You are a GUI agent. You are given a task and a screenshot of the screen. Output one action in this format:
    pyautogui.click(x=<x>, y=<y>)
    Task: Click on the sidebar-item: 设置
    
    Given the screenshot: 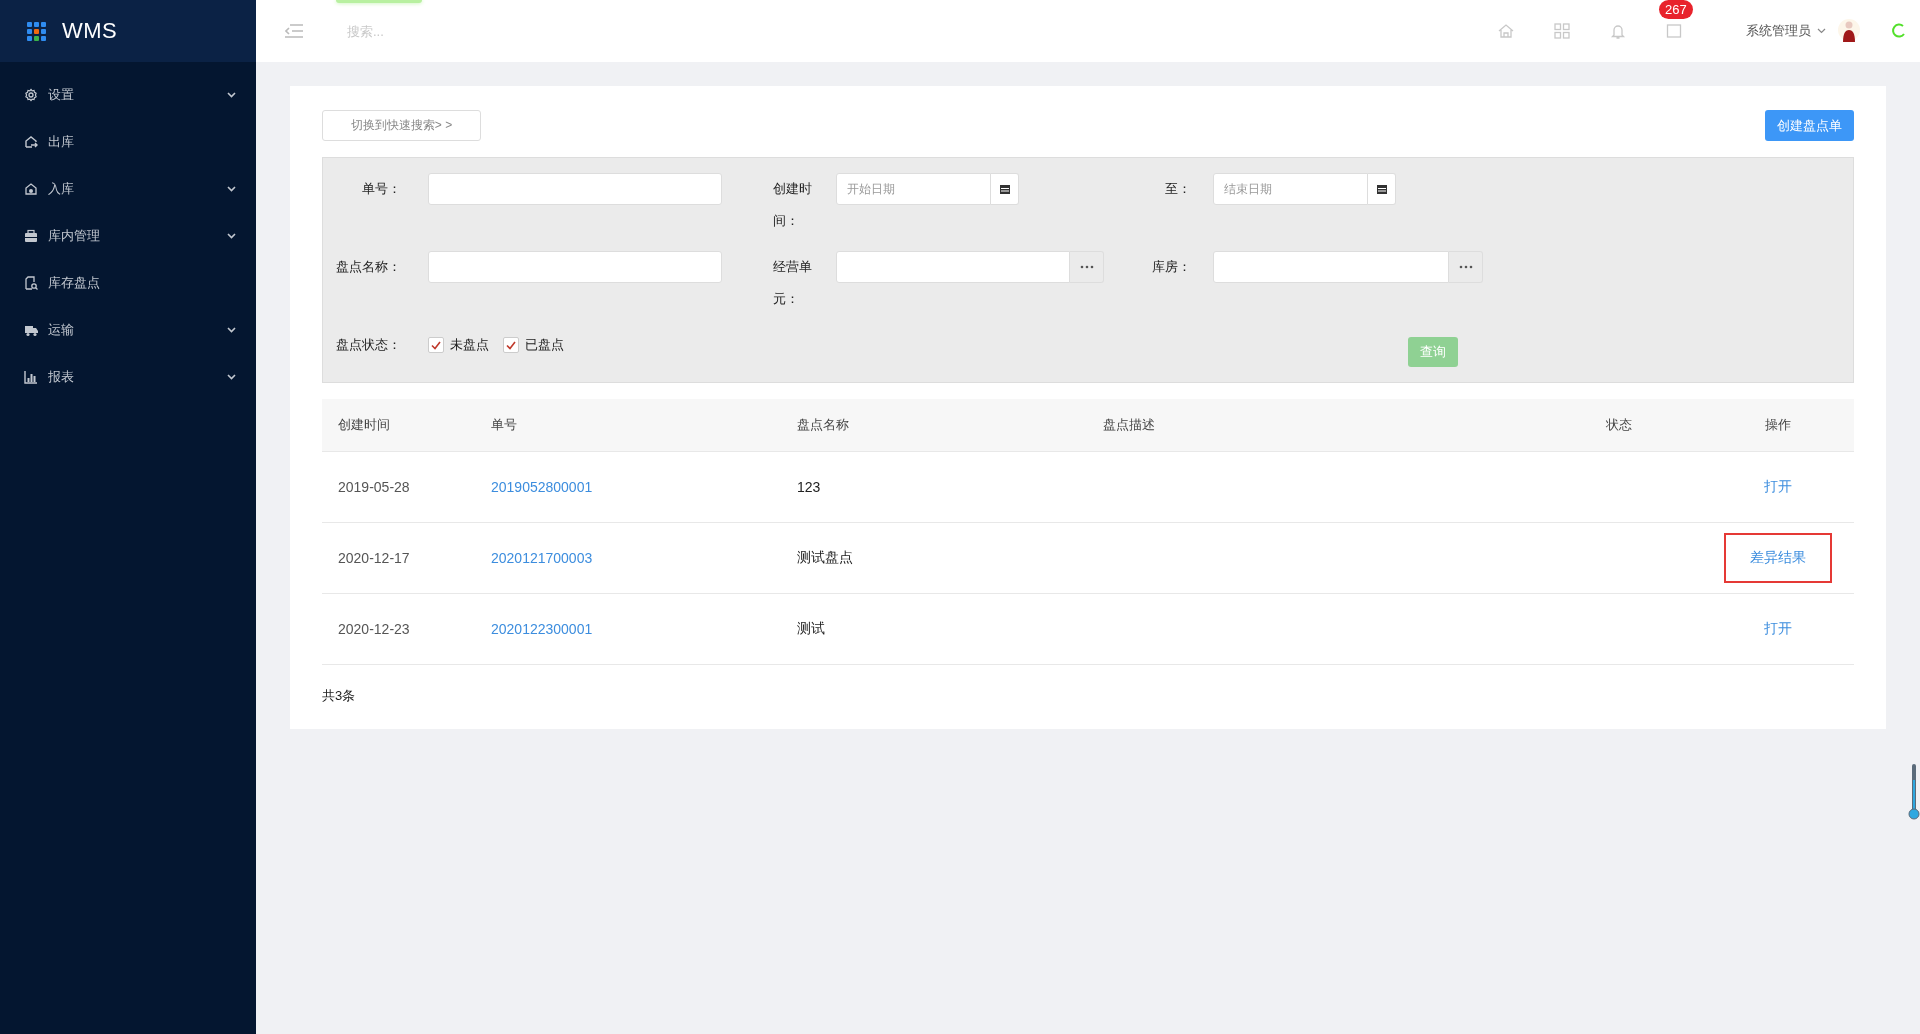 What is the action you would take?
    pyautogui.click(x=128, y=94)
    